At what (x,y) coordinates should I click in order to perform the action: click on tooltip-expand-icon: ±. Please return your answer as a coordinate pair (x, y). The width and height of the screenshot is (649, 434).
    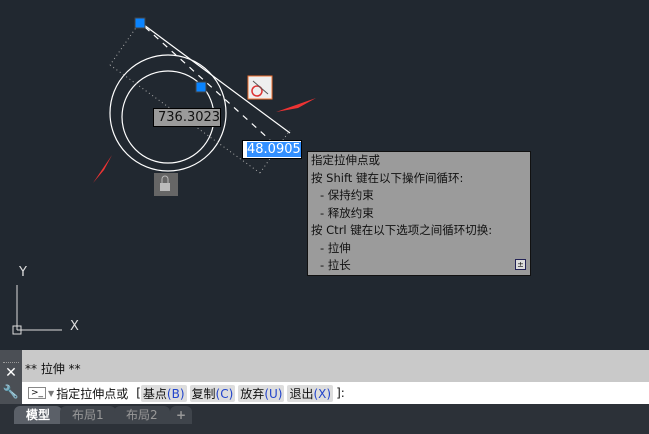
    Looking at the image, I should click on (520, 264).